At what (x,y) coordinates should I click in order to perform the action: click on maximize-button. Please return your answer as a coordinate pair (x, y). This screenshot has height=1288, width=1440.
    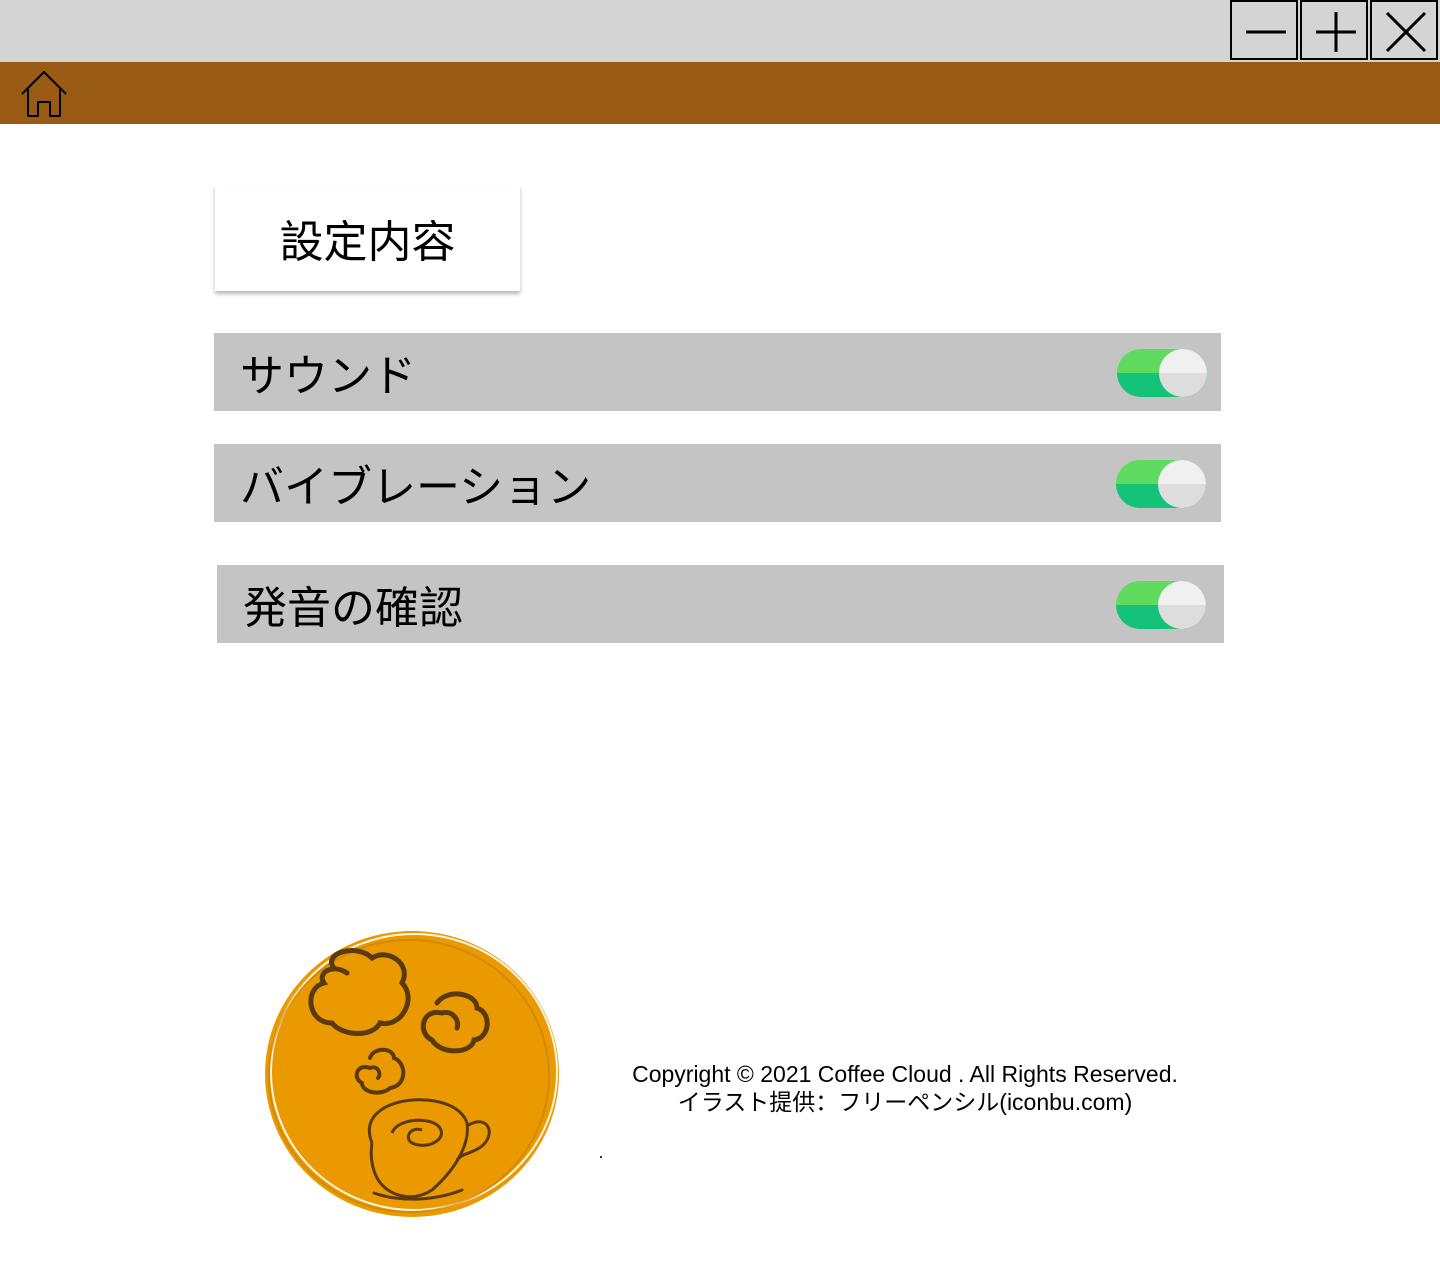
    Looking at the image, I should click on (1334, 30).